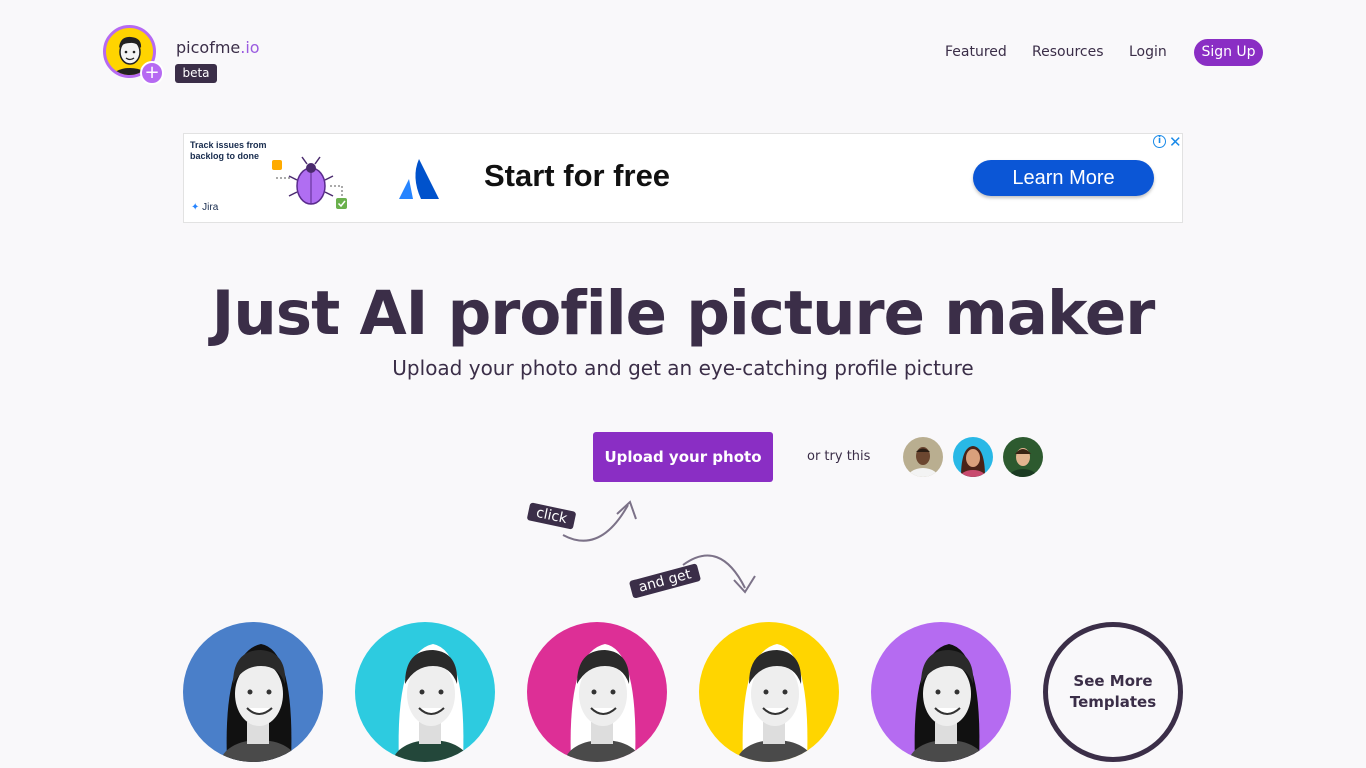 This screenshot has height=768, width=1366. I want to click on see-more-templates-button: See More Templates, so click(1113, 692).